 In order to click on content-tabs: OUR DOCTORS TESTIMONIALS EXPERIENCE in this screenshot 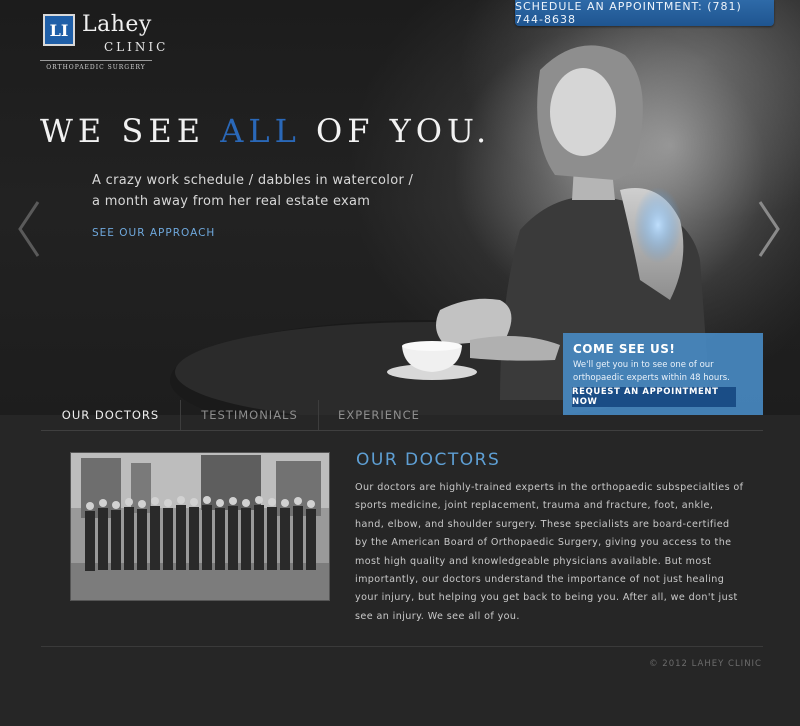, I will do `click(402, 415)`.